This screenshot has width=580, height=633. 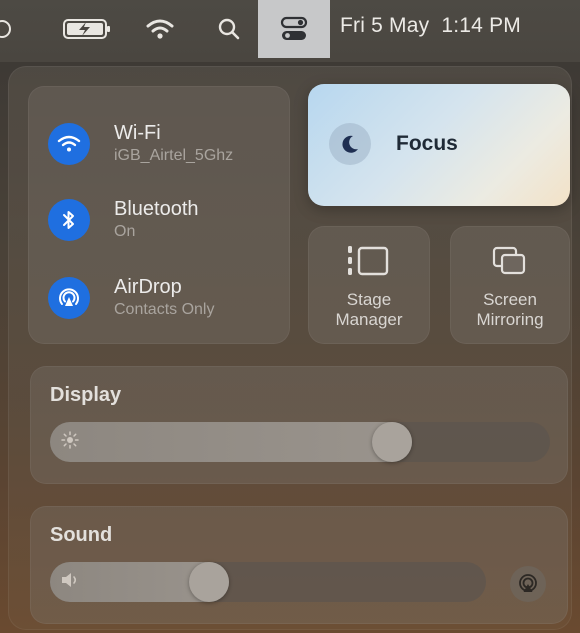 I want to click on wifi-row: Wi-Fi iGB_Airtel_5Ghz, so click(x=140, y=144).